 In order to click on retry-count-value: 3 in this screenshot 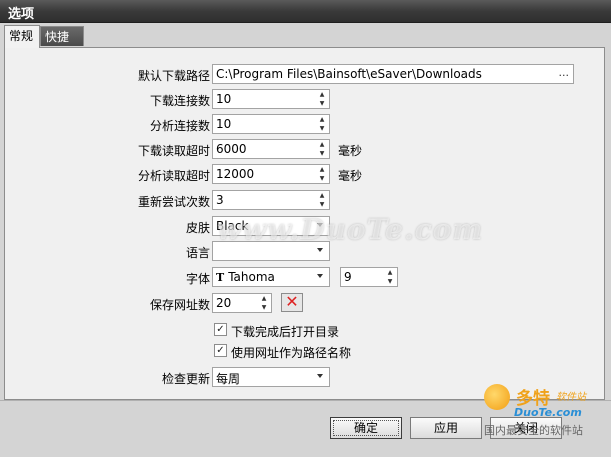, I will do `click(220, 200)`.